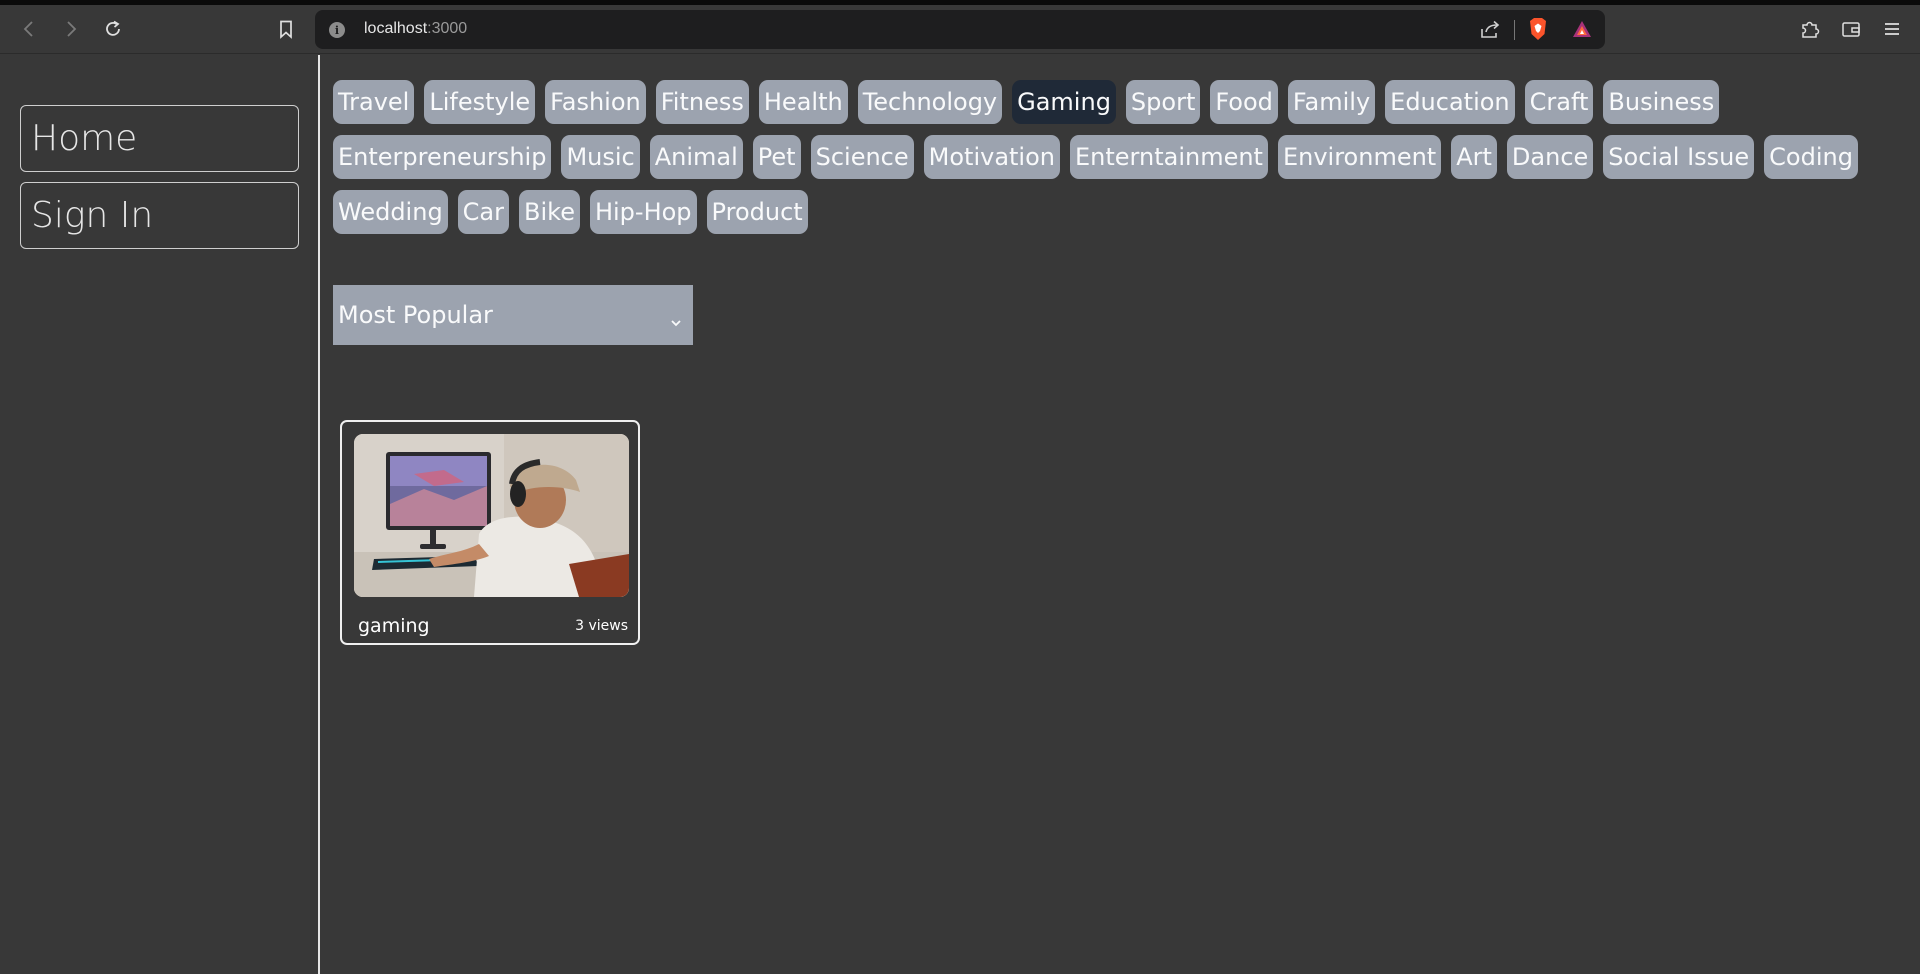 Image resolution: width=1920 pixels, height=974 pixels. I want to click on post-card: gaming 3 views, so click(490, 532).